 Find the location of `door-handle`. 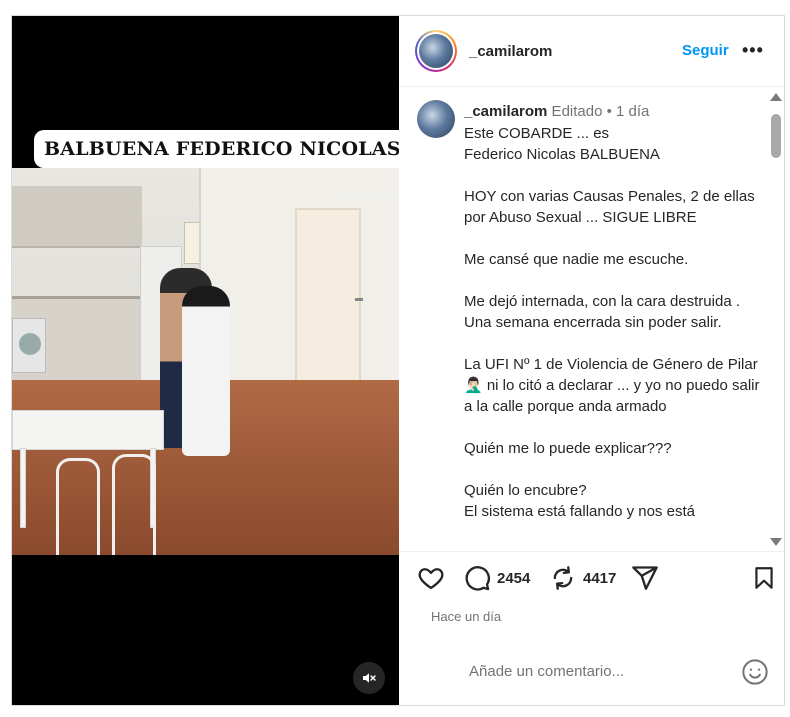

door-handle is located at coordinates (359, 299).